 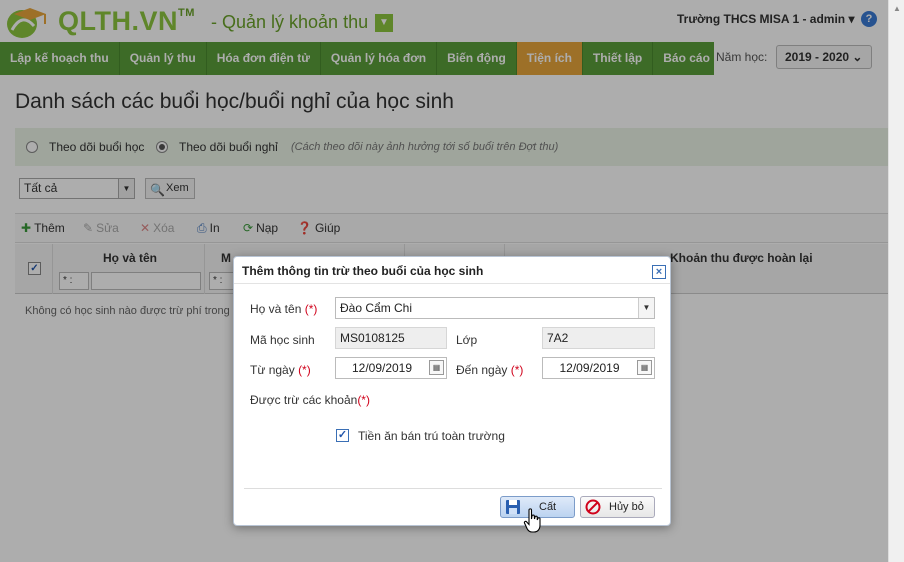 I want to click on chevron-down-icon: ▼, so click(x=646, y=308).